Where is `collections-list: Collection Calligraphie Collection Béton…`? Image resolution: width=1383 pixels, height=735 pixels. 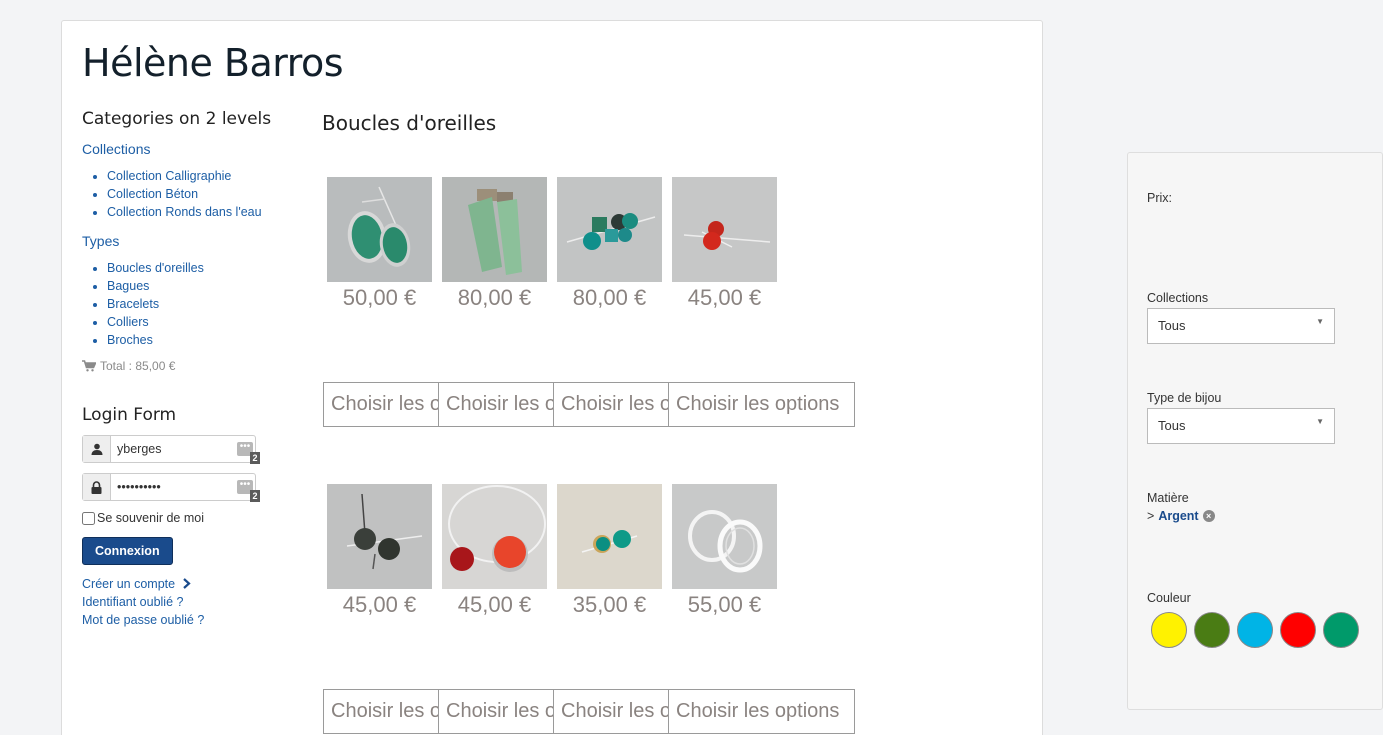 collections-list: Collection Calligraphie Collection Béton… is located at coordinates (182, 194).